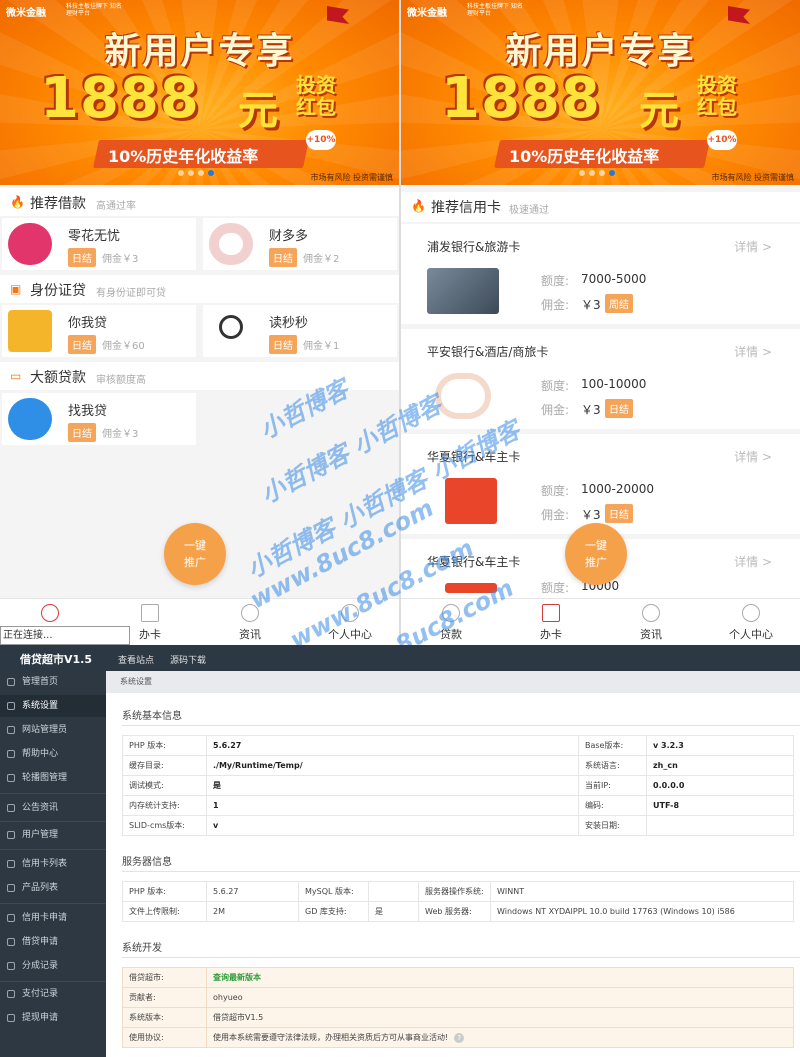  What do you see at coordinates (164, 977) in the screenshot?
I see `cell-label: 借贷超市:` at bounding box center [164, 977].